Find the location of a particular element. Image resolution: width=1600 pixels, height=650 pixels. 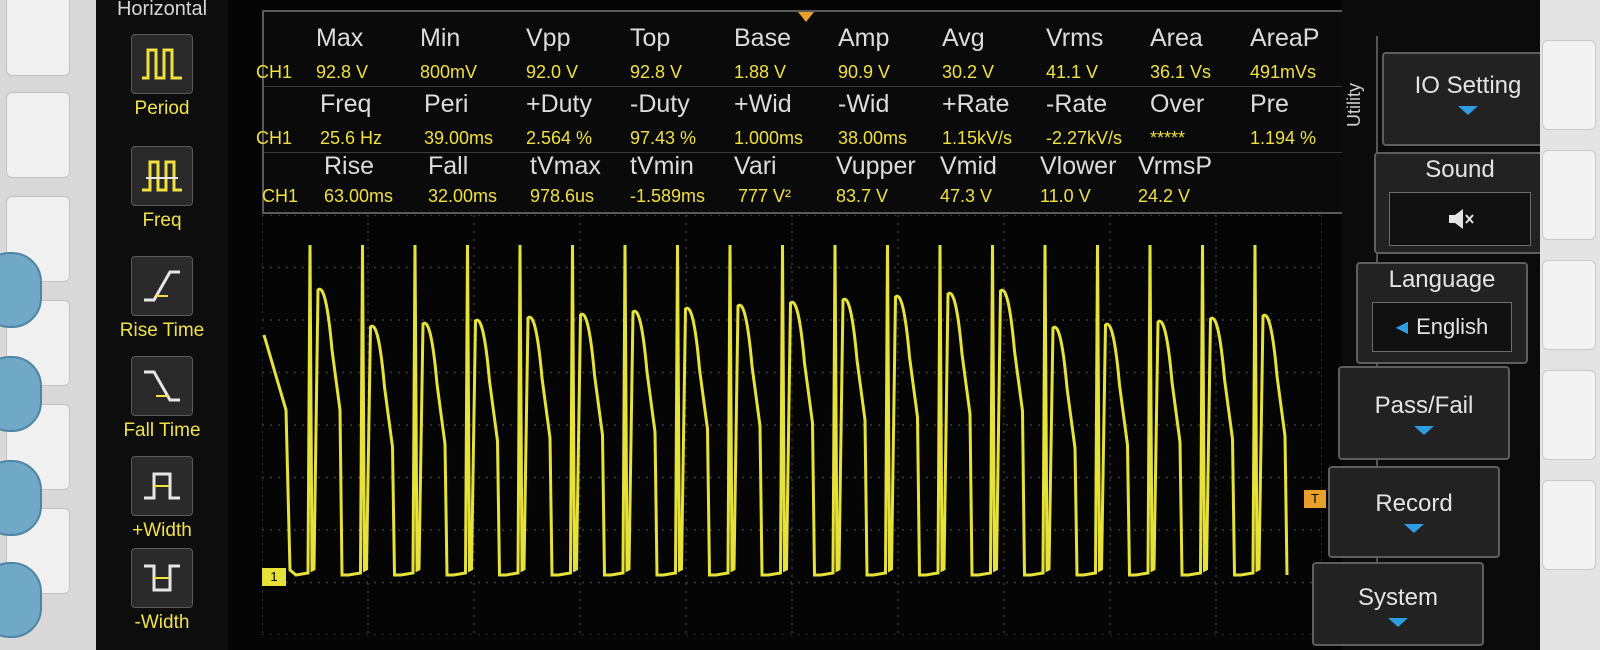

meas-value: 38.00ms is located at coordinates (873, 138).